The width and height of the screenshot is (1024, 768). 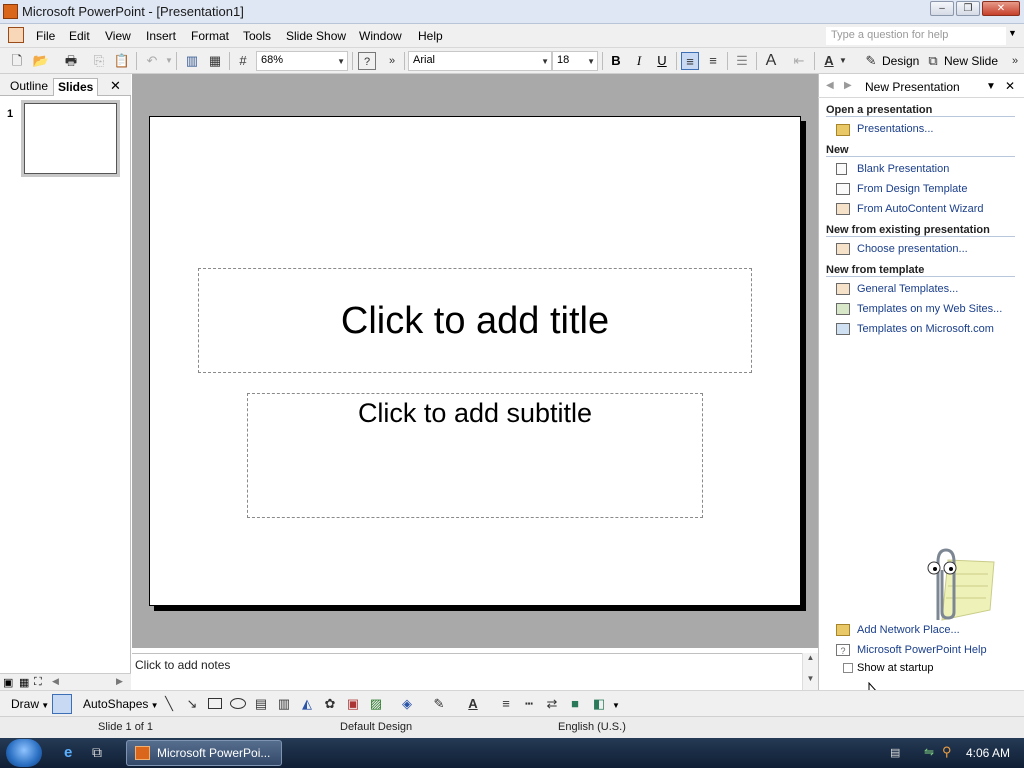 What do you see at coordinates (475, 320) in the screenshot?
I see `title-placeholder: Click to add title` at bounding box center [475, 320].